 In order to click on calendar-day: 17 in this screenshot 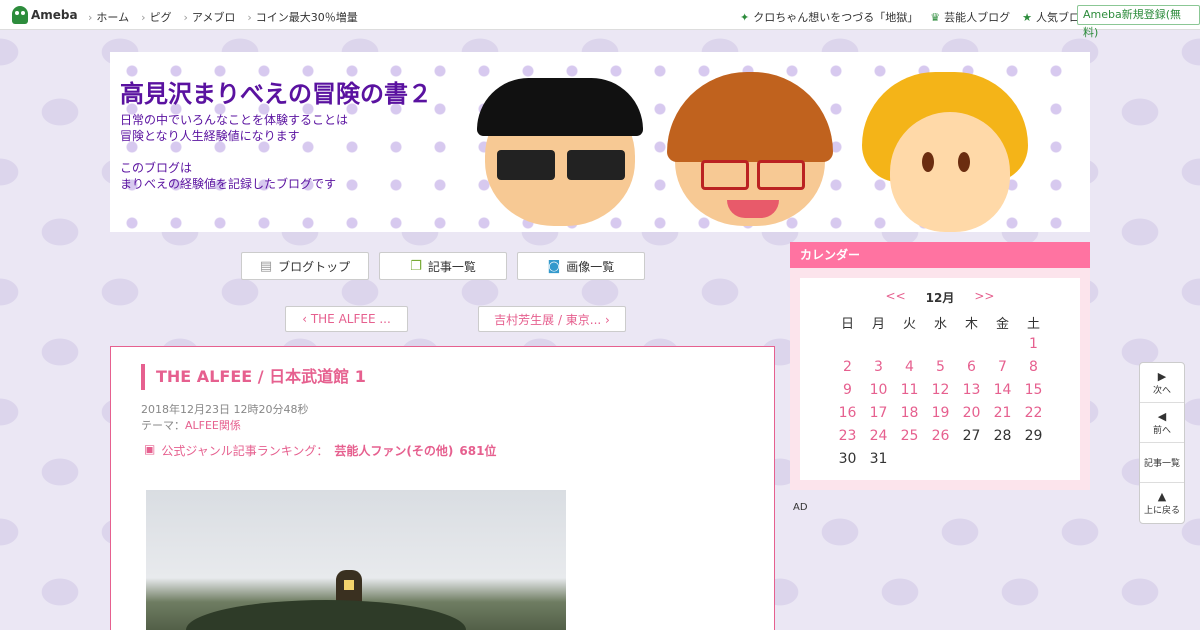, I will do `click(878, 414)`.